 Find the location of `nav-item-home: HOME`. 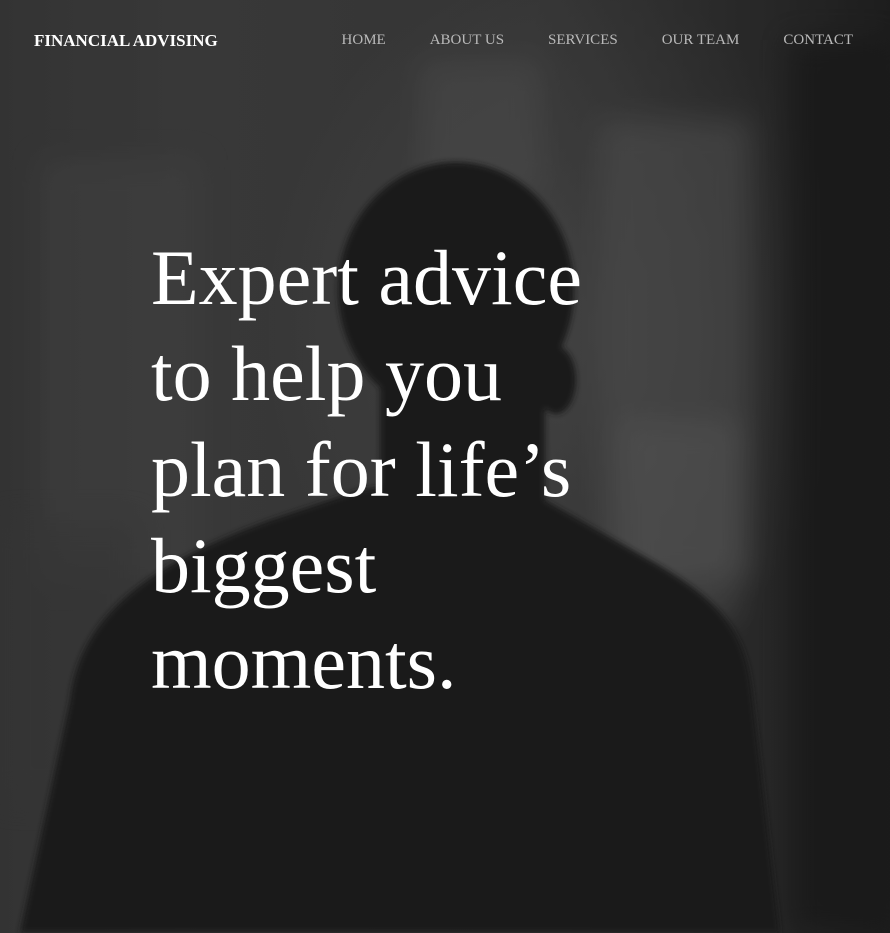

nav-item-home: HOME is located at coordinates (364, 40).